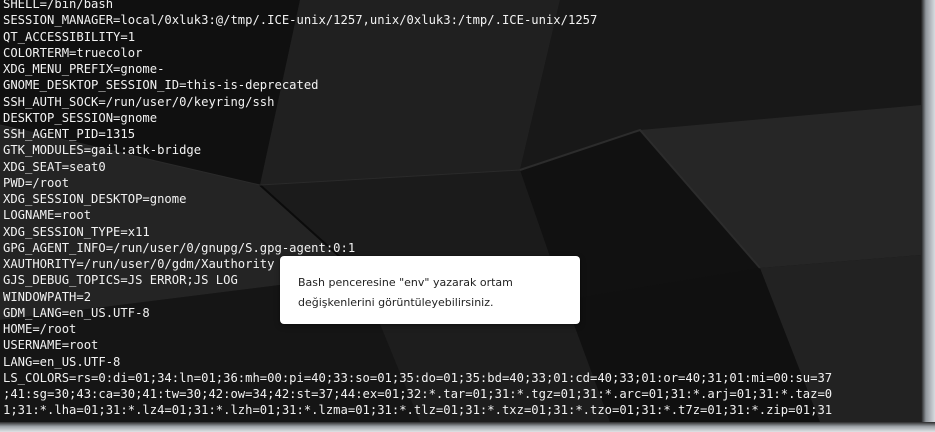  What do you see at coordinates (102, 150) in the screenshot?
I see `env-line: GTK_MODULES=gail:atk-bridge` at bounding box center [102, 150].